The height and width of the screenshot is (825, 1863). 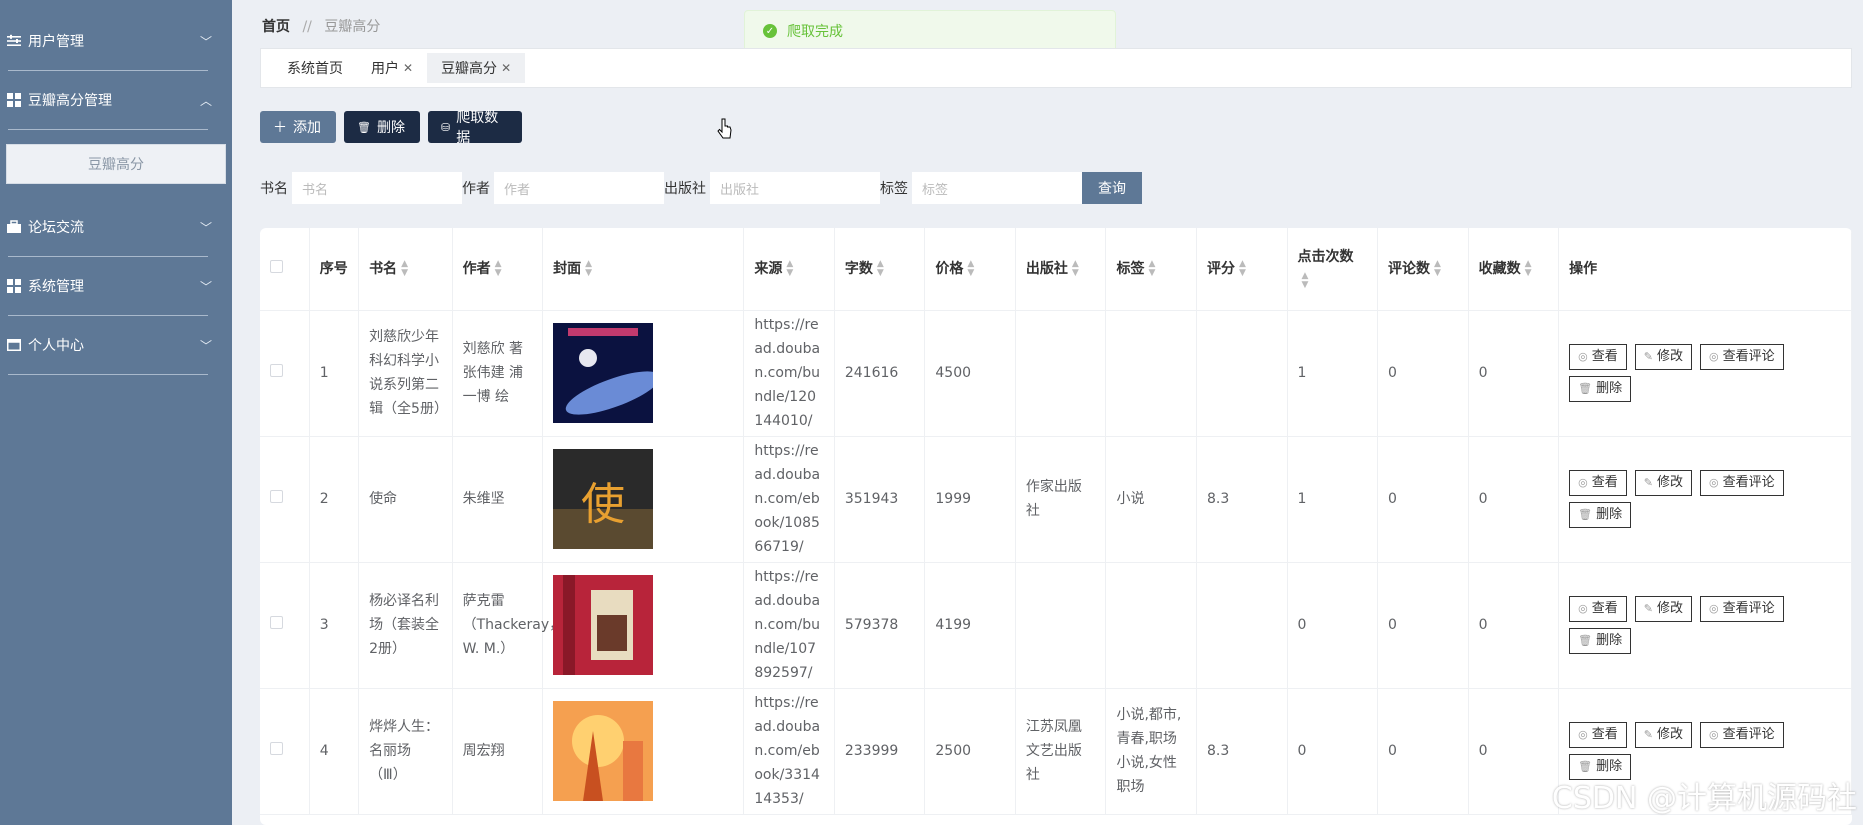 I want to click on rating: 8.3, so click(x=1242, y=499).